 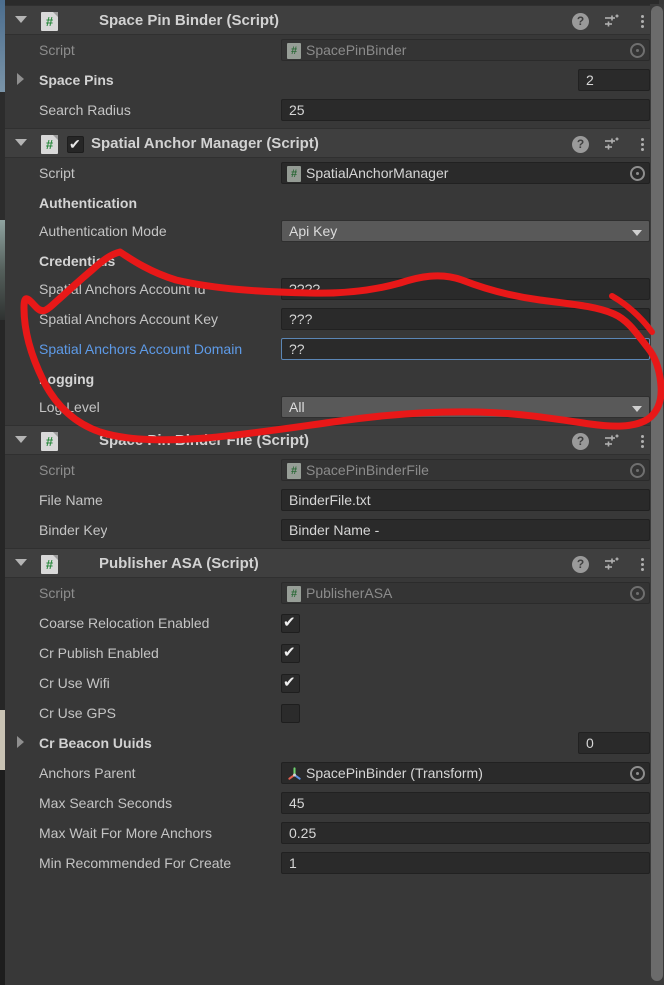 I want to click on object-reference-field: SpatialAnchorManager, so click(x=465, y=173).